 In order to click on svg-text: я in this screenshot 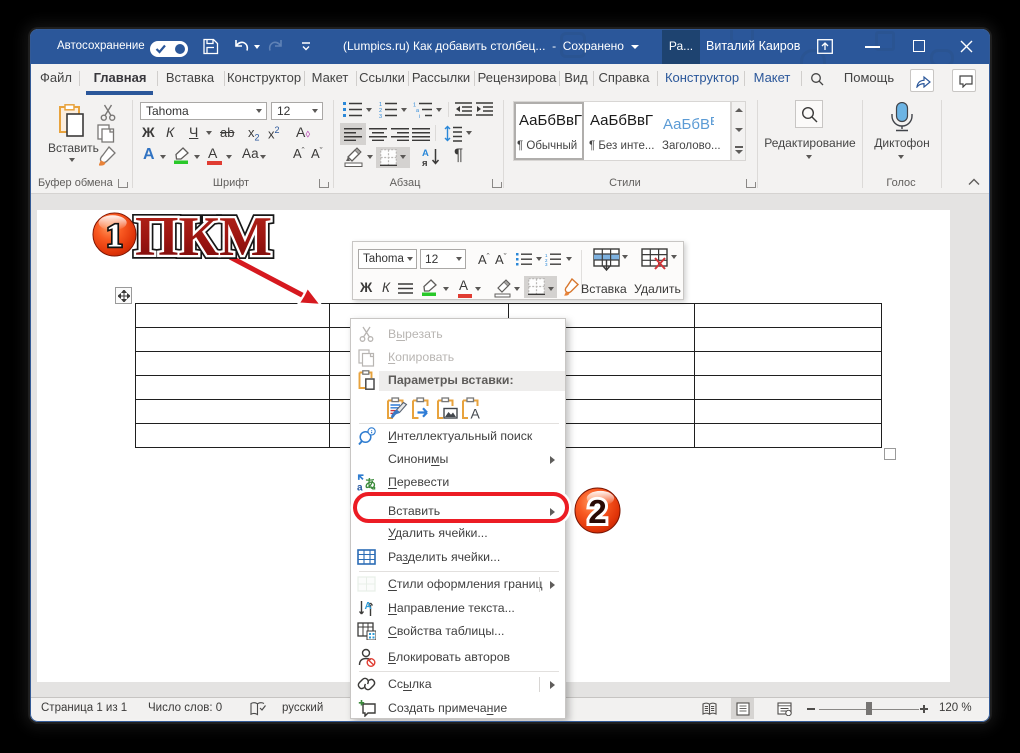, I will do `click(425, 162)`.